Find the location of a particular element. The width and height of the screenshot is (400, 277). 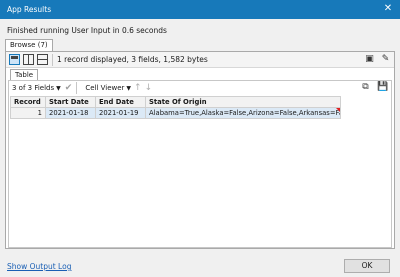

start-date-cell: 2021-01-18 is located at coordinates (70, 113).